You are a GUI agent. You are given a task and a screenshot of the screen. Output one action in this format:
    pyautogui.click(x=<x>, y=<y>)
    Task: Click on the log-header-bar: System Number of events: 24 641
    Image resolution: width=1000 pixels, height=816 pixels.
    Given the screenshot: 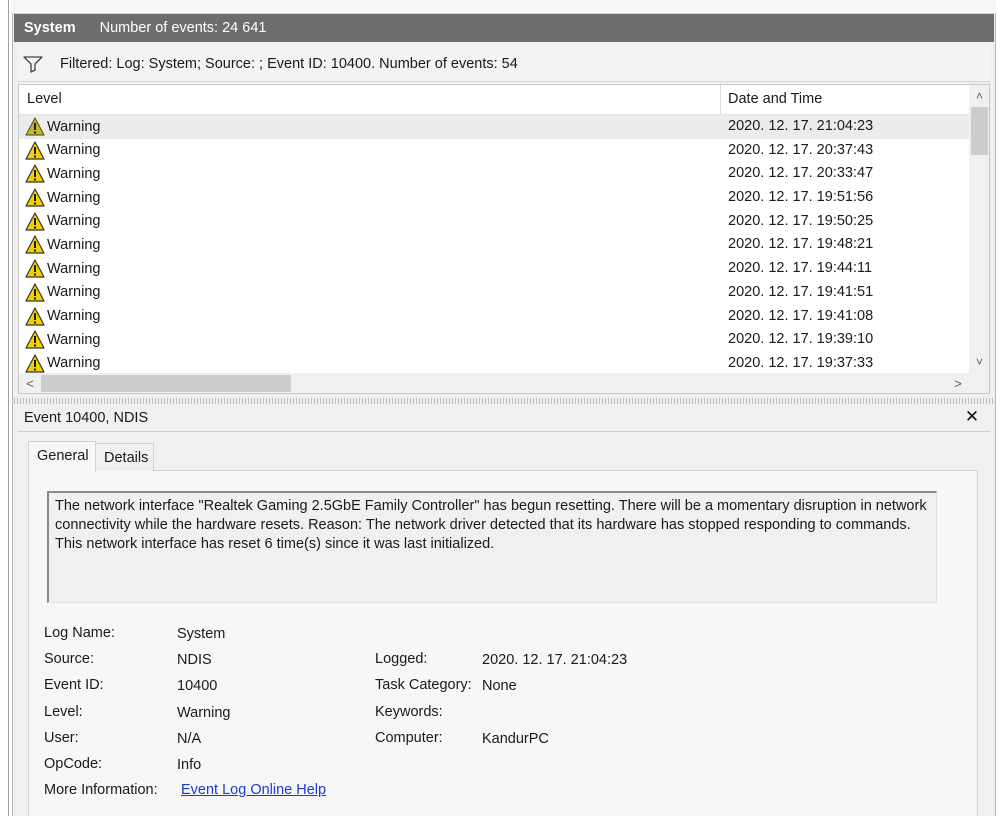 What is the action you would take?
    pyautogui.click(x=504, y=28)
    